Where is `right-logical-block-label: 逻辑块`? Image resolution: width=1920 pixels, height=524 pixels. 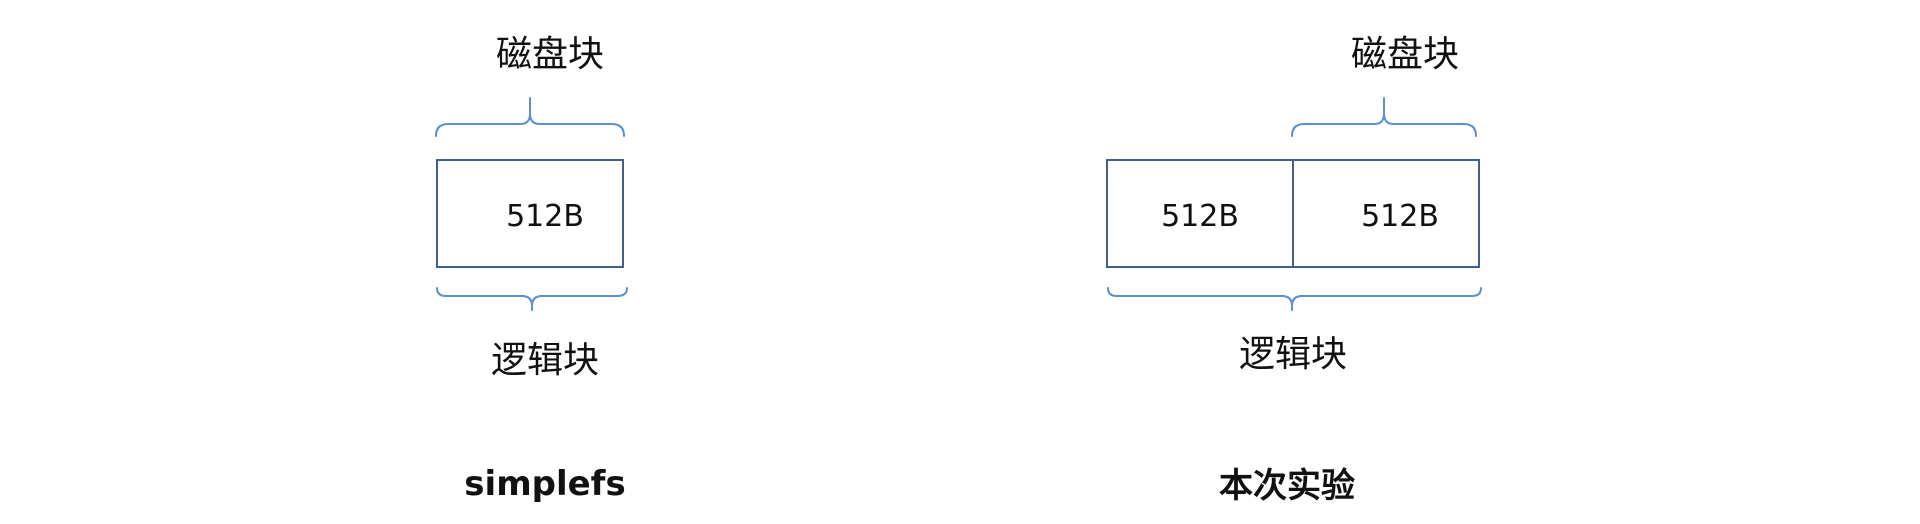 right-logical-block-label: 逻辑块 is located at coordinates (1293, 354).